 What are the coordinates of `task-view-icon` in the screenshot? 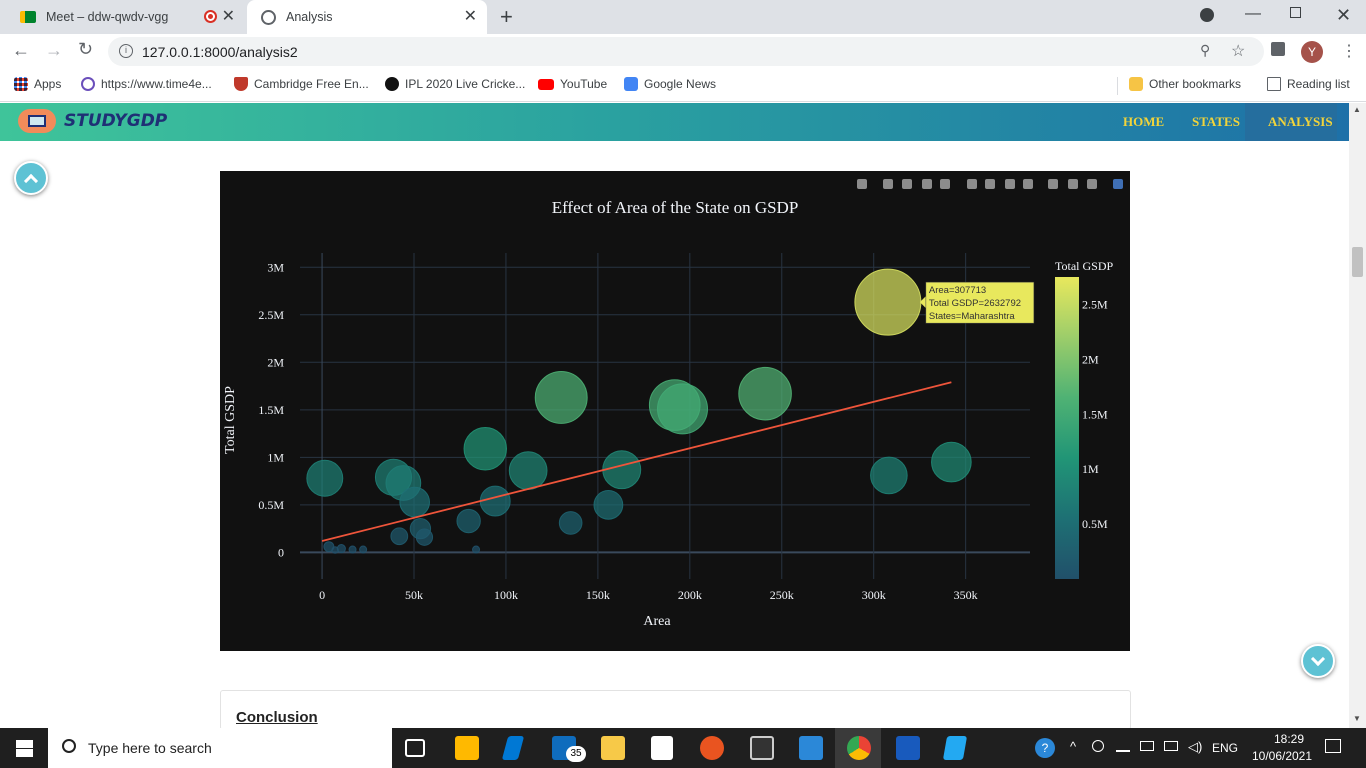 It's located at (415, 748).